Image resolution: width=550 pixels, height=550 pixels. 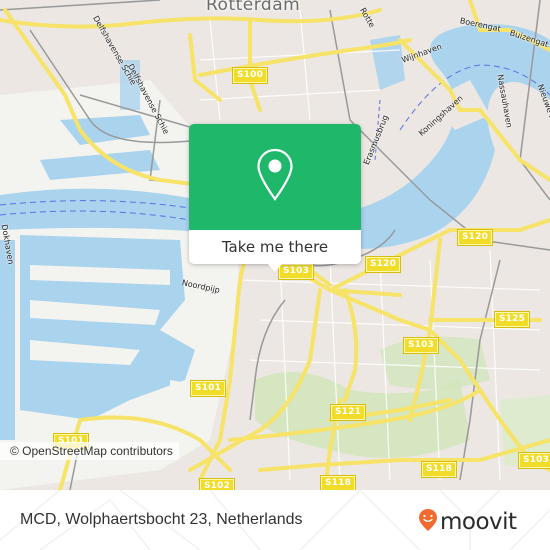 I want to click on popup-tail, so click(x=275, y=267).